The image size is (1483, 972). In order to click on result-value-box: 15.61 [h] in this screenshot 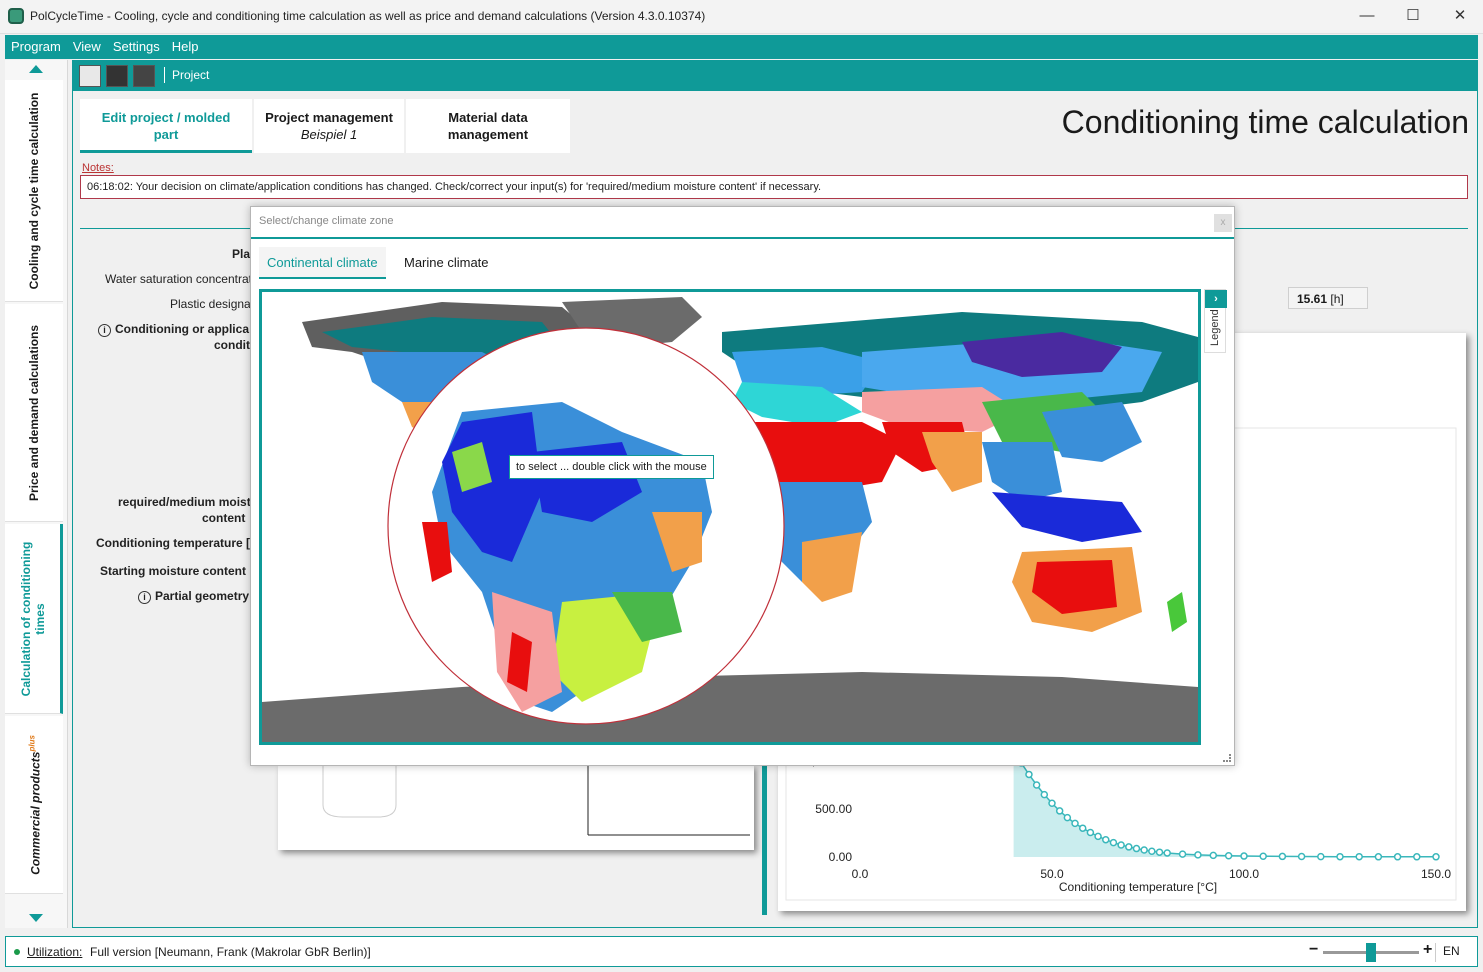, I will do `click(1328, 298)`.